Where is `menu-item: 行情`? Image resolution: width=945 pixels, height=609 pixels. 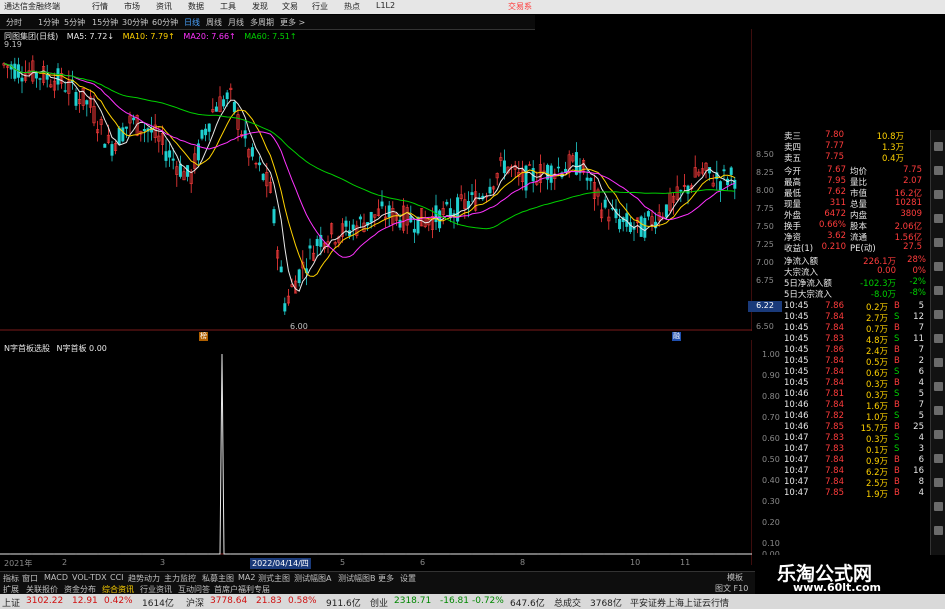 menu-item: 行情 is located at coordinates (100, 6).